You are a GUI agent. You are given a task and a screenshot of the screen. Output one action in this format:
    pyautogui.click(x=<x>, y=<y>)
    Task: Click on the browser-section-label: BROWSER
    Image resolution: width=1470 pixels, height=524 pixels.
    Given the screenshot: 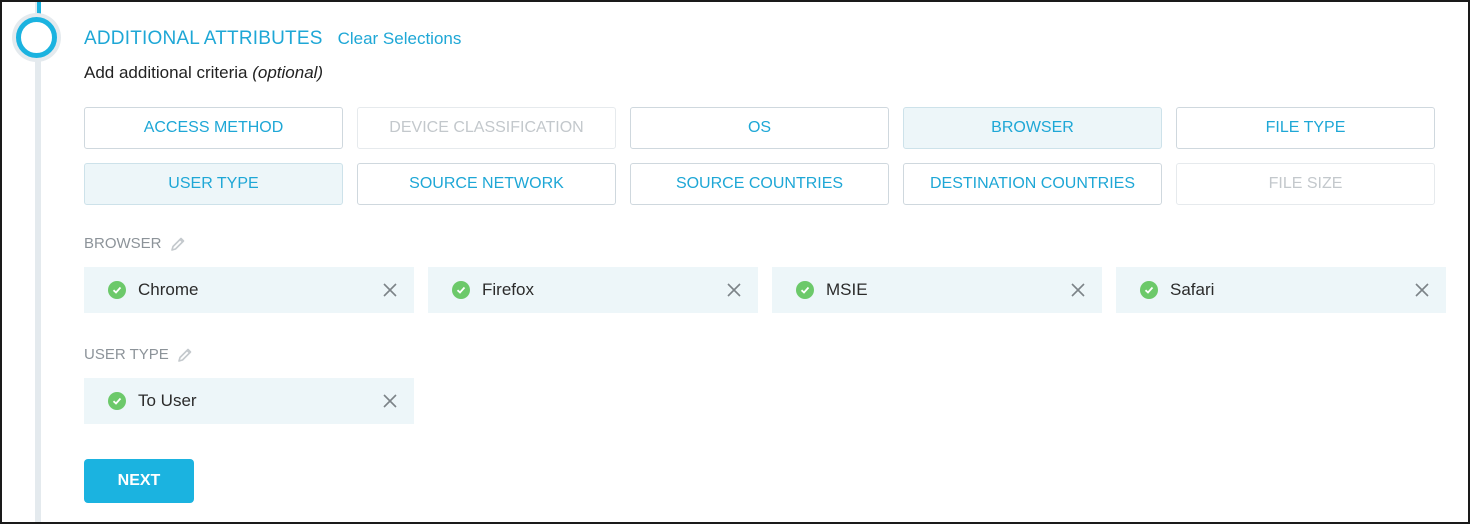 What is the action you would take?
    pyautogui.click(x=135, y=243)
    